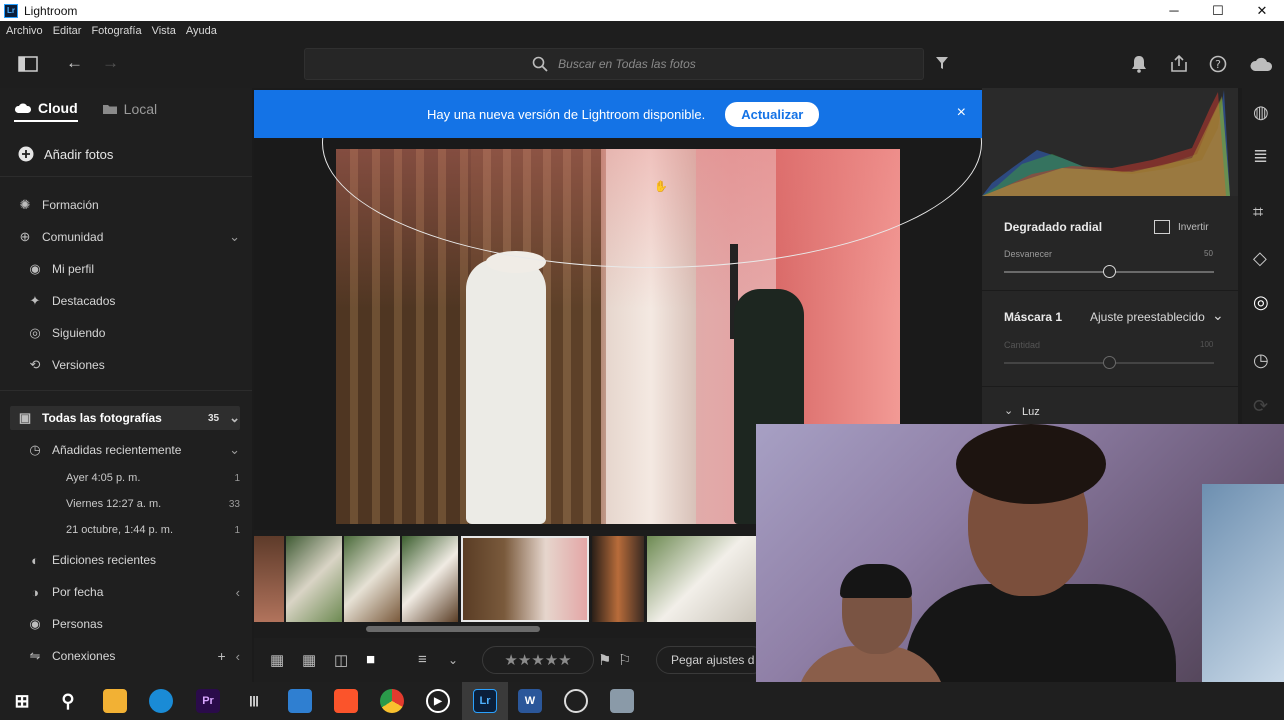 Image resolution: width=1284 pixels, height=720 pixels. I want to click on menu-archivo: Archivo, so click(24, 31).